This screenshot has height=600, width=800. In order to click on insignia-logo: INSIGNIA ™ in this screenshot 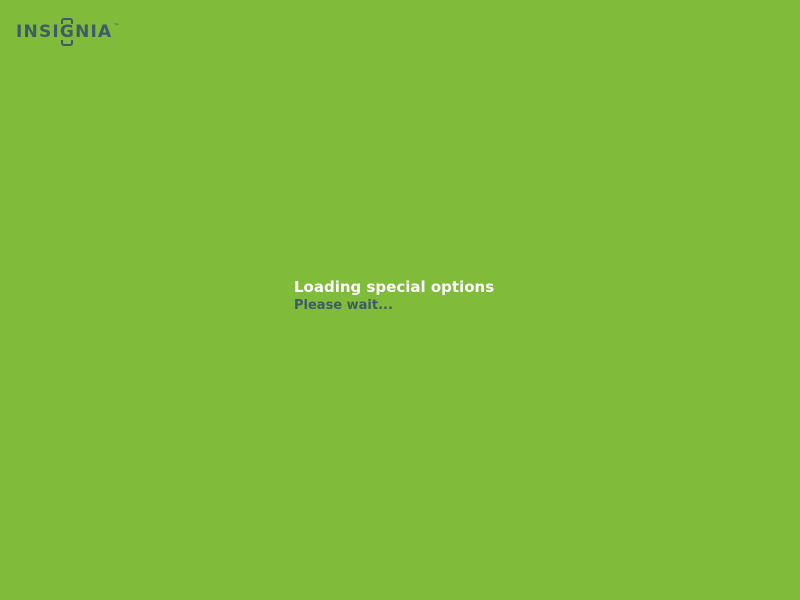, I will do `click(67, 32)`.